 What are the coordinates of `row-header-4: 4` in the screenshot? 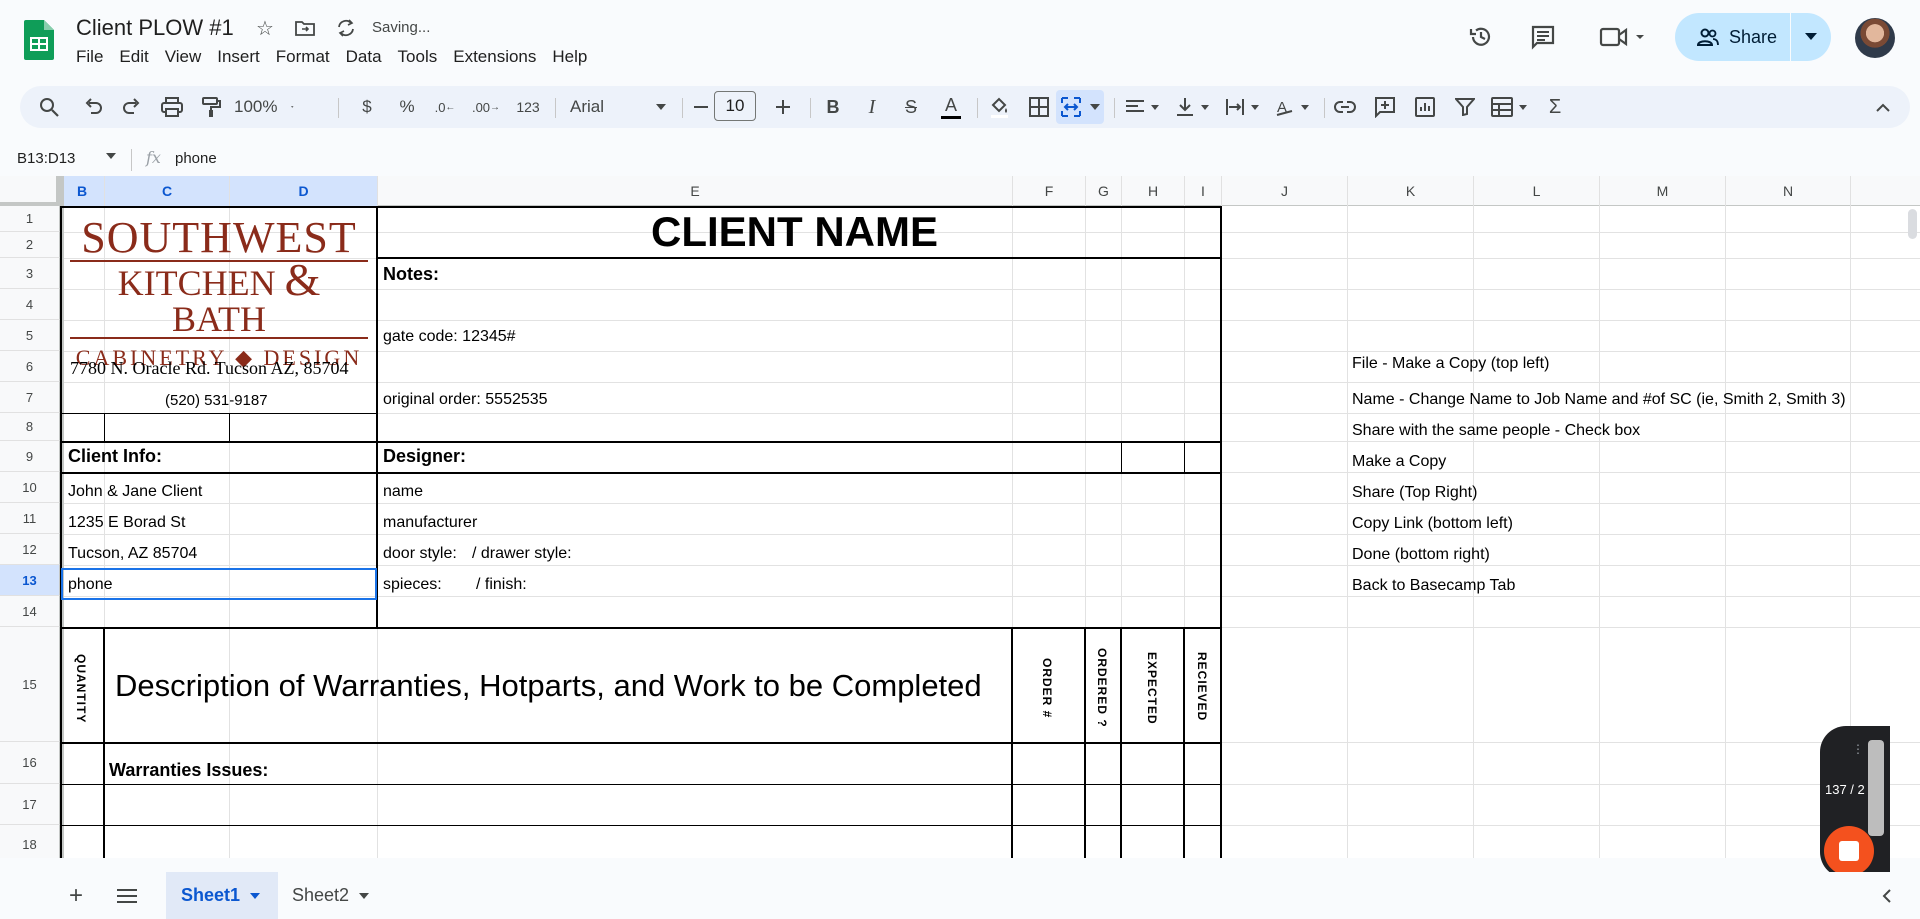 It's located at (30, 304).